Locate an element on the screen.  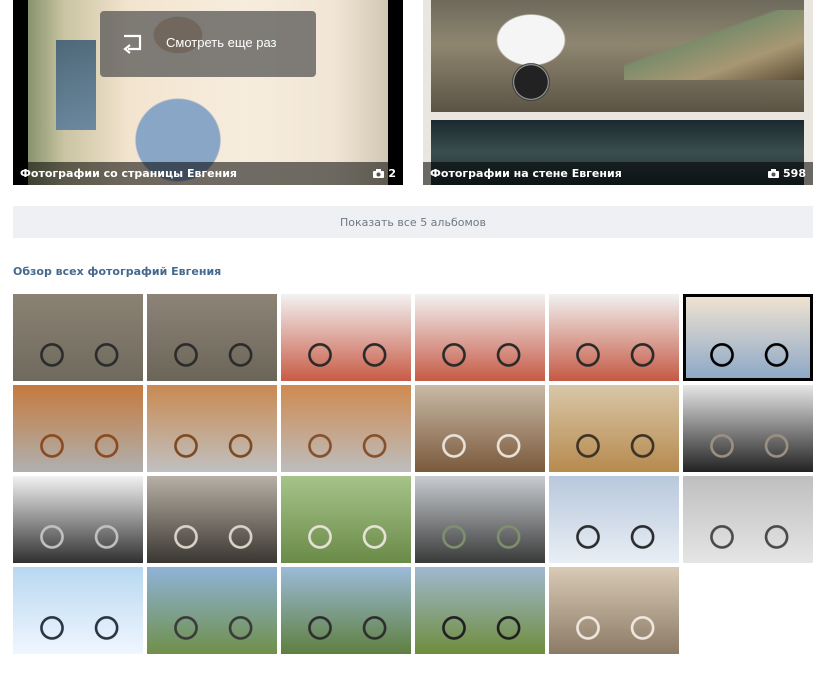
album-count-value: 598 is located at coordinates (794, 173).